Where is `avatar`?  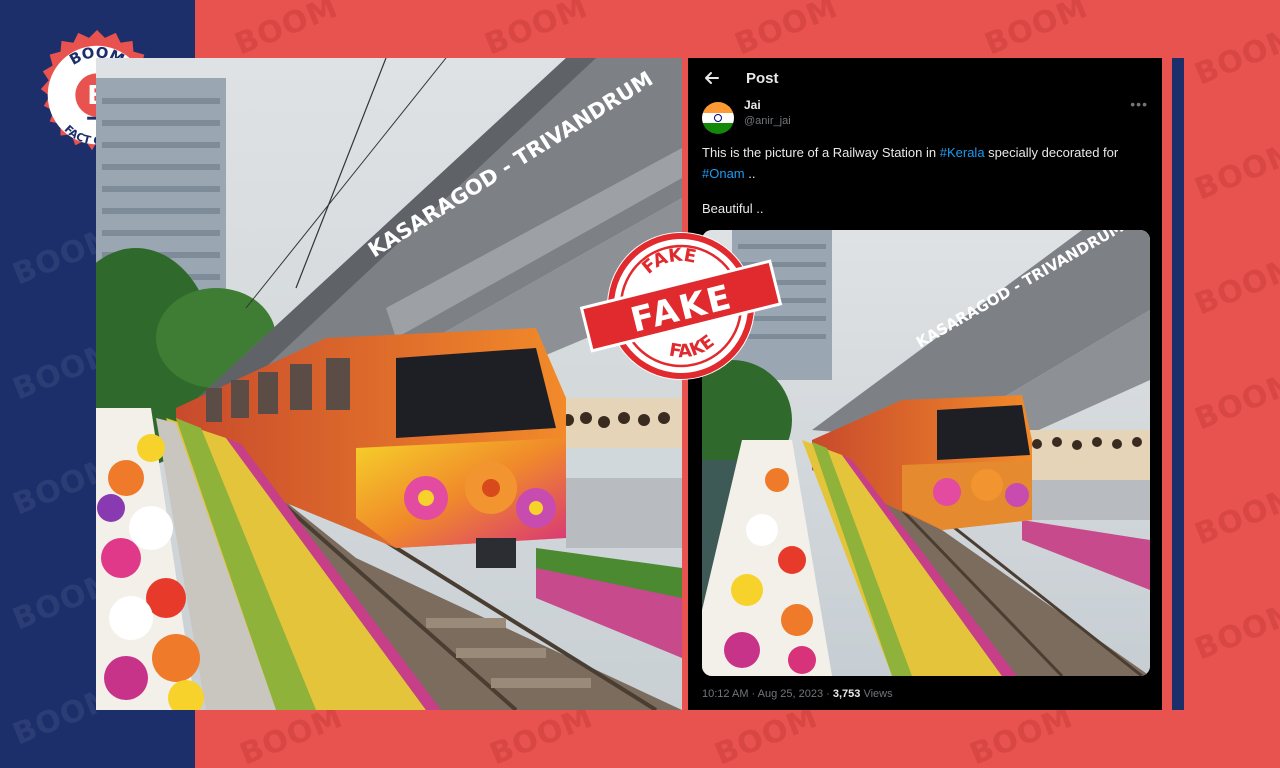
avatar is located at coordinates (718, 118).